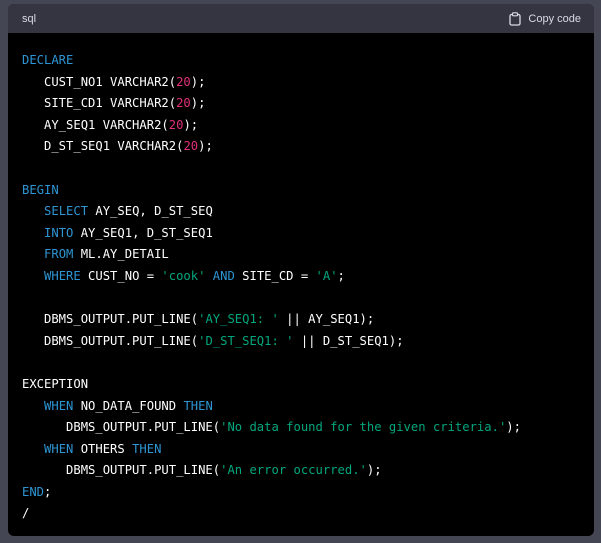 Image resolution: width=601 pixels, height=543 pixels. Describe the element at coordinates (275, 275) in the screenshot. I see `code-token: SITE_CD =` at that location.